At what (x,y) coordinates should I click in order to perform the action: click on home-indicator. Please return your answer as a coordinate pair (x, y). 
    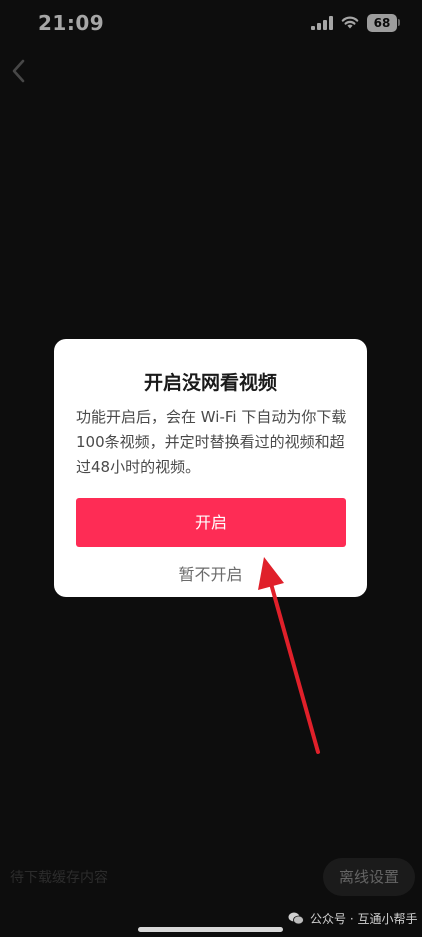
    Looking at the image, I should click on (210, 929).